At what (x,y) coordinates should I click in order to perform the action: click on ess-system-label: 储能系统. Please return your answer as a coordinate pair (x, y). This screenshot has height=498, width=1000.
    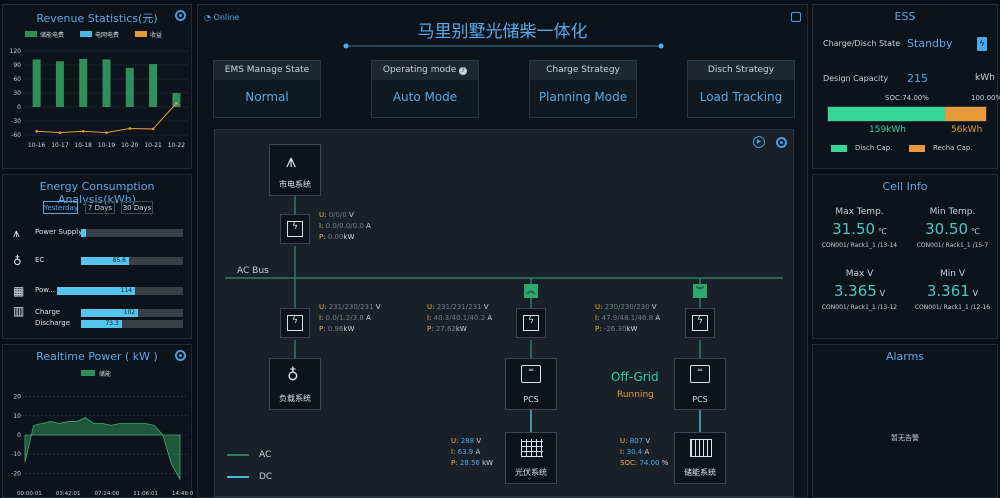
    Looking at the image, I should click on (700, 472).